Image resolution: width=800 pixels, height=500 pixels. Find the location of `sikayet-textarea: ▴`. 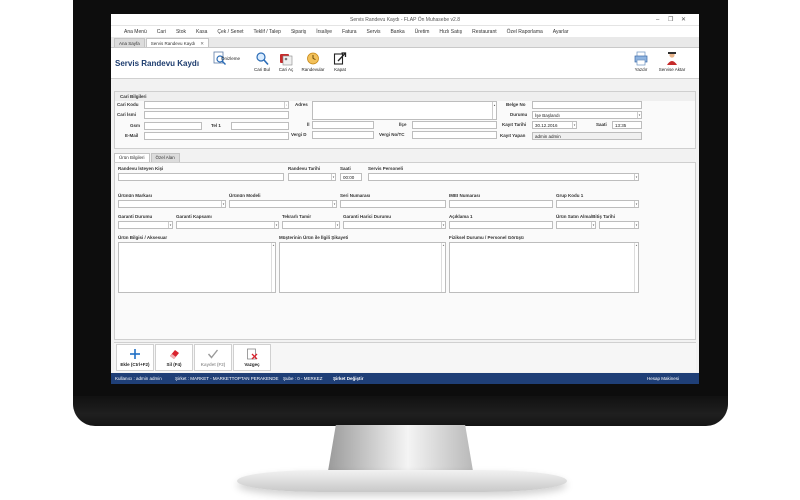

sikayet-textarea: ▴ is located at coordinates (362, 267).